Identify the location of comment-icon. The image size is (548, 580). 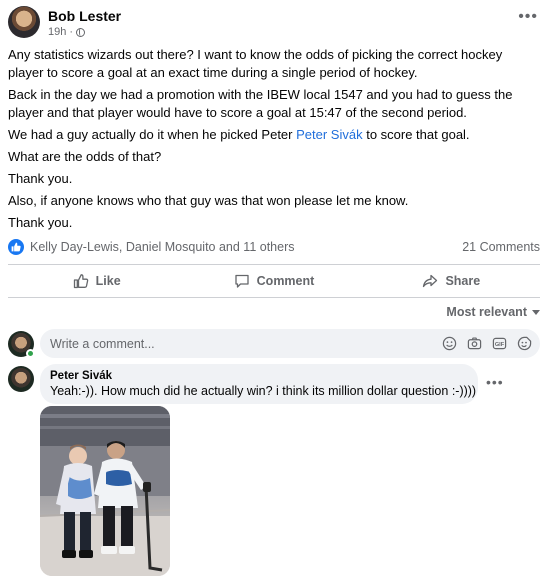
(242, 281).